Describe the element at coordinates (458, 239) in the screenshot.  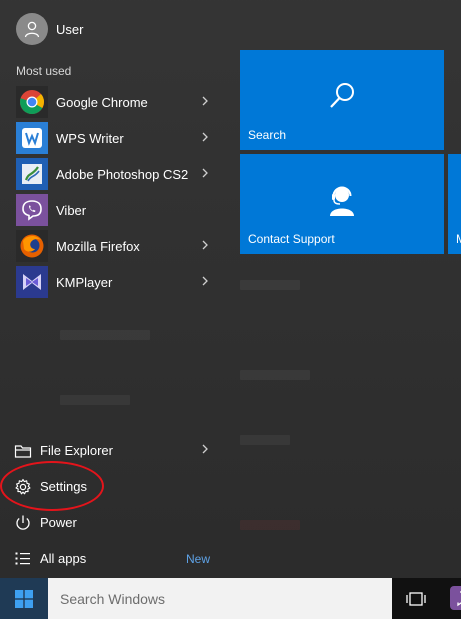
I see `tile-partial-label: M` at that location.